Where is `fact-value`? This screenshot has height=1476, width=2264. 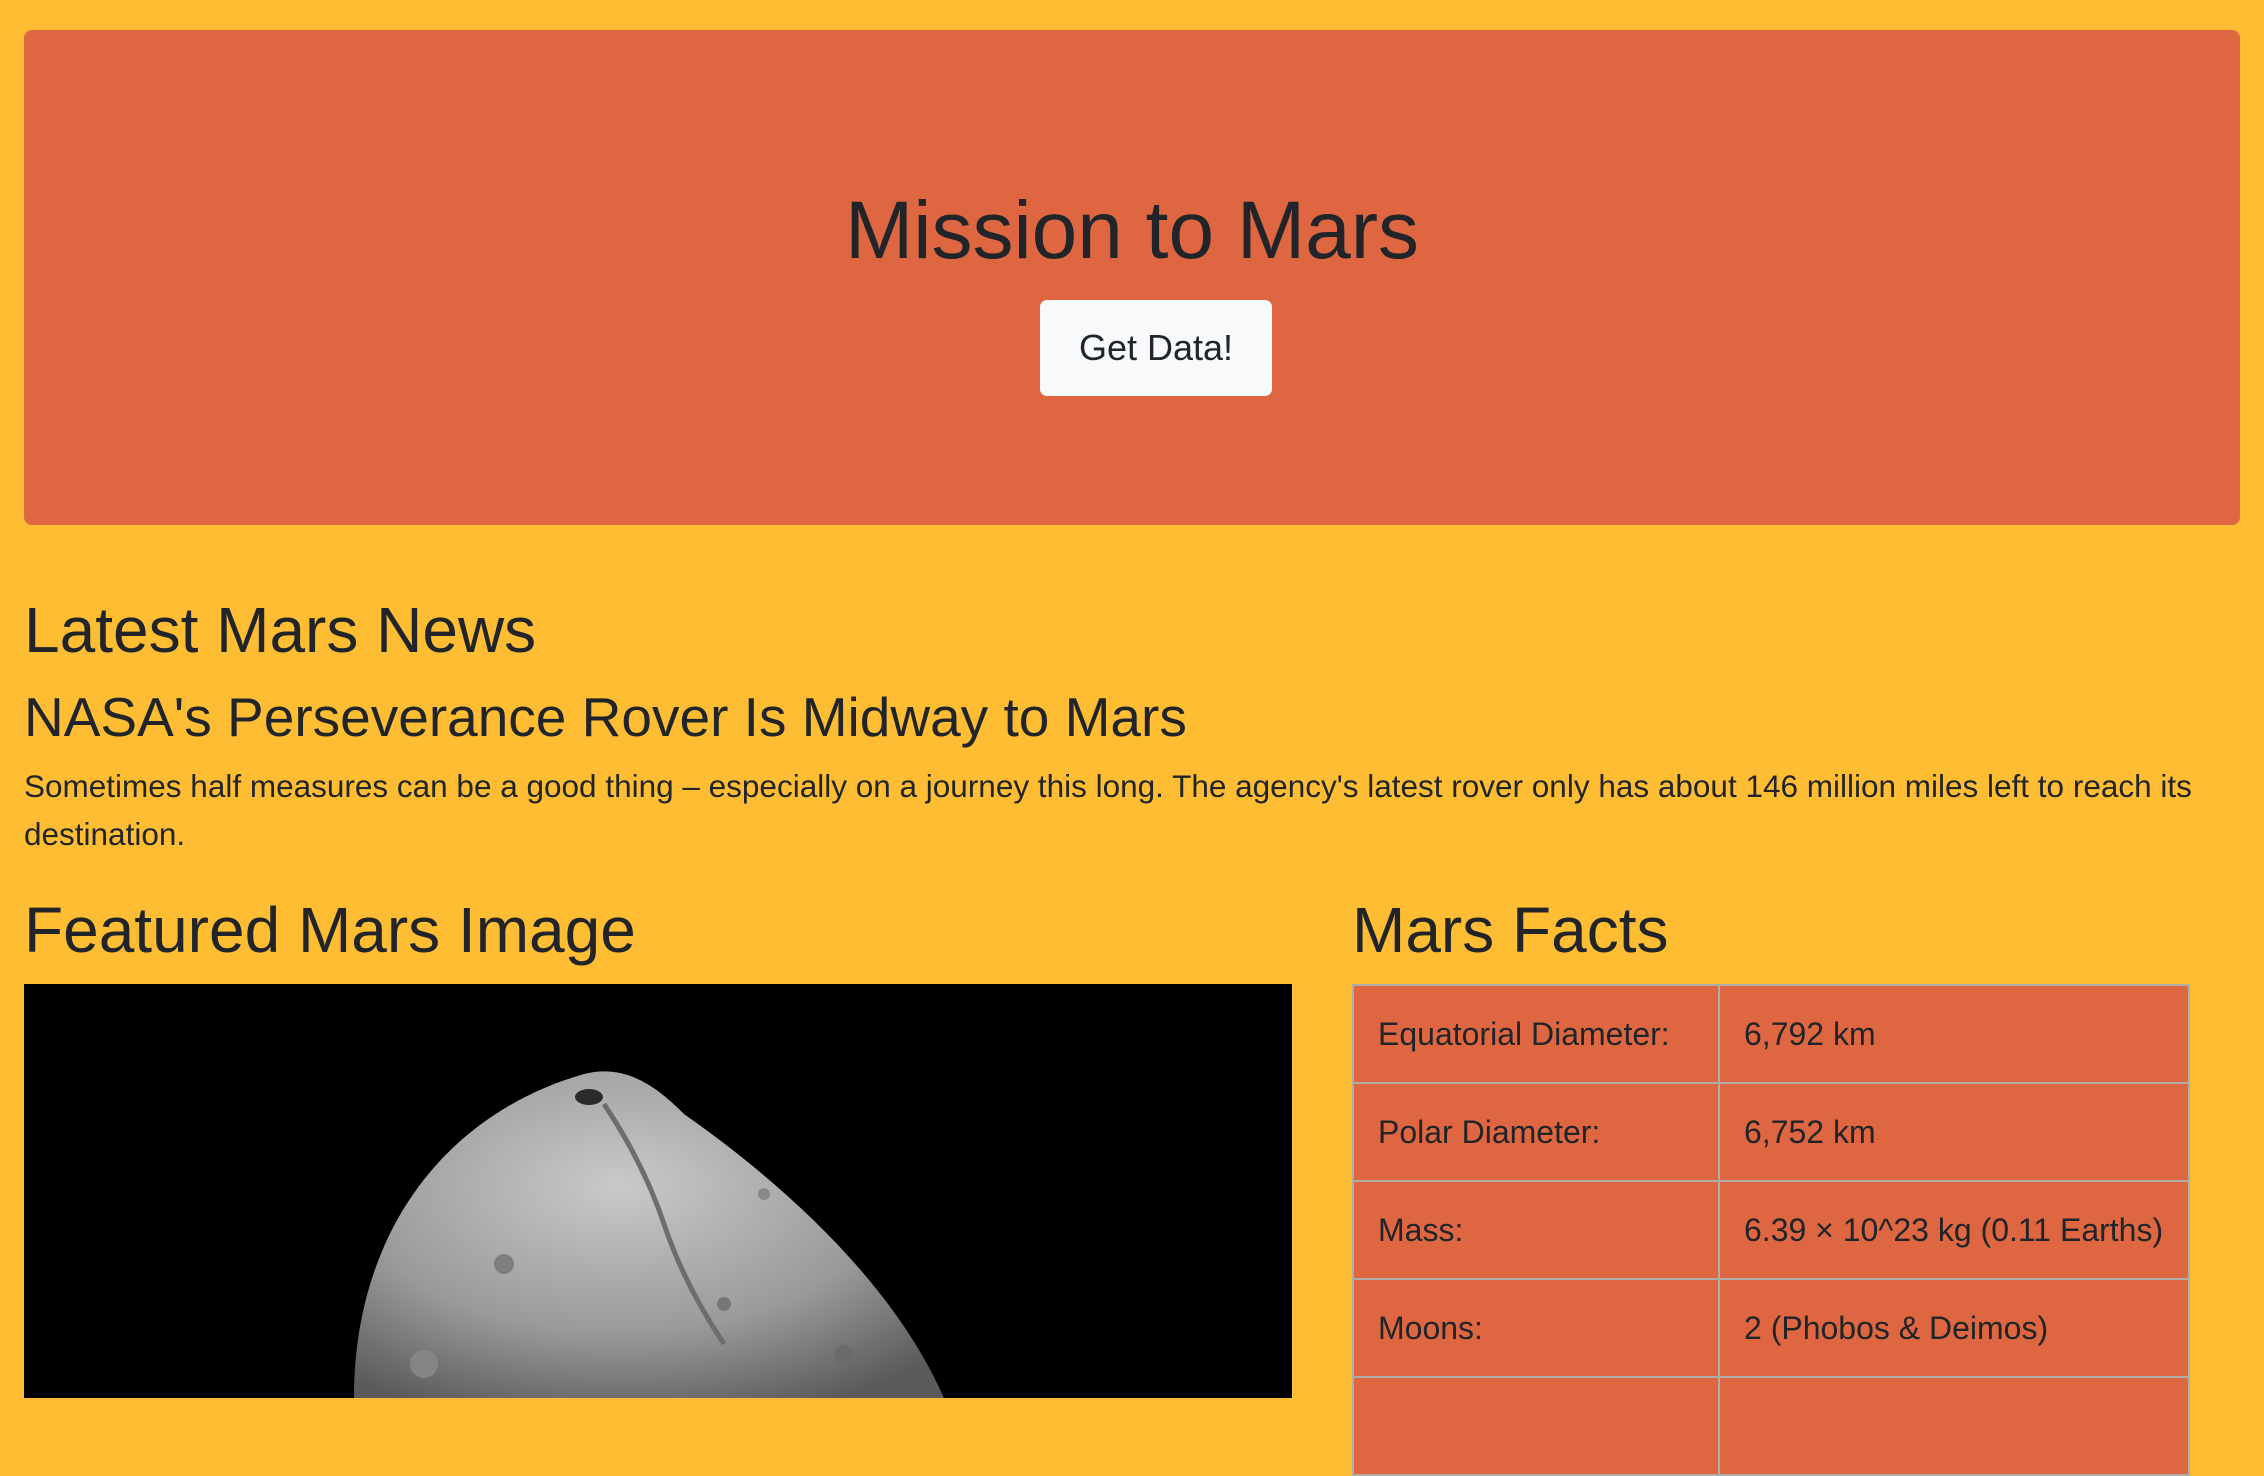
fact-value is located at coordinates (1954, 1426).